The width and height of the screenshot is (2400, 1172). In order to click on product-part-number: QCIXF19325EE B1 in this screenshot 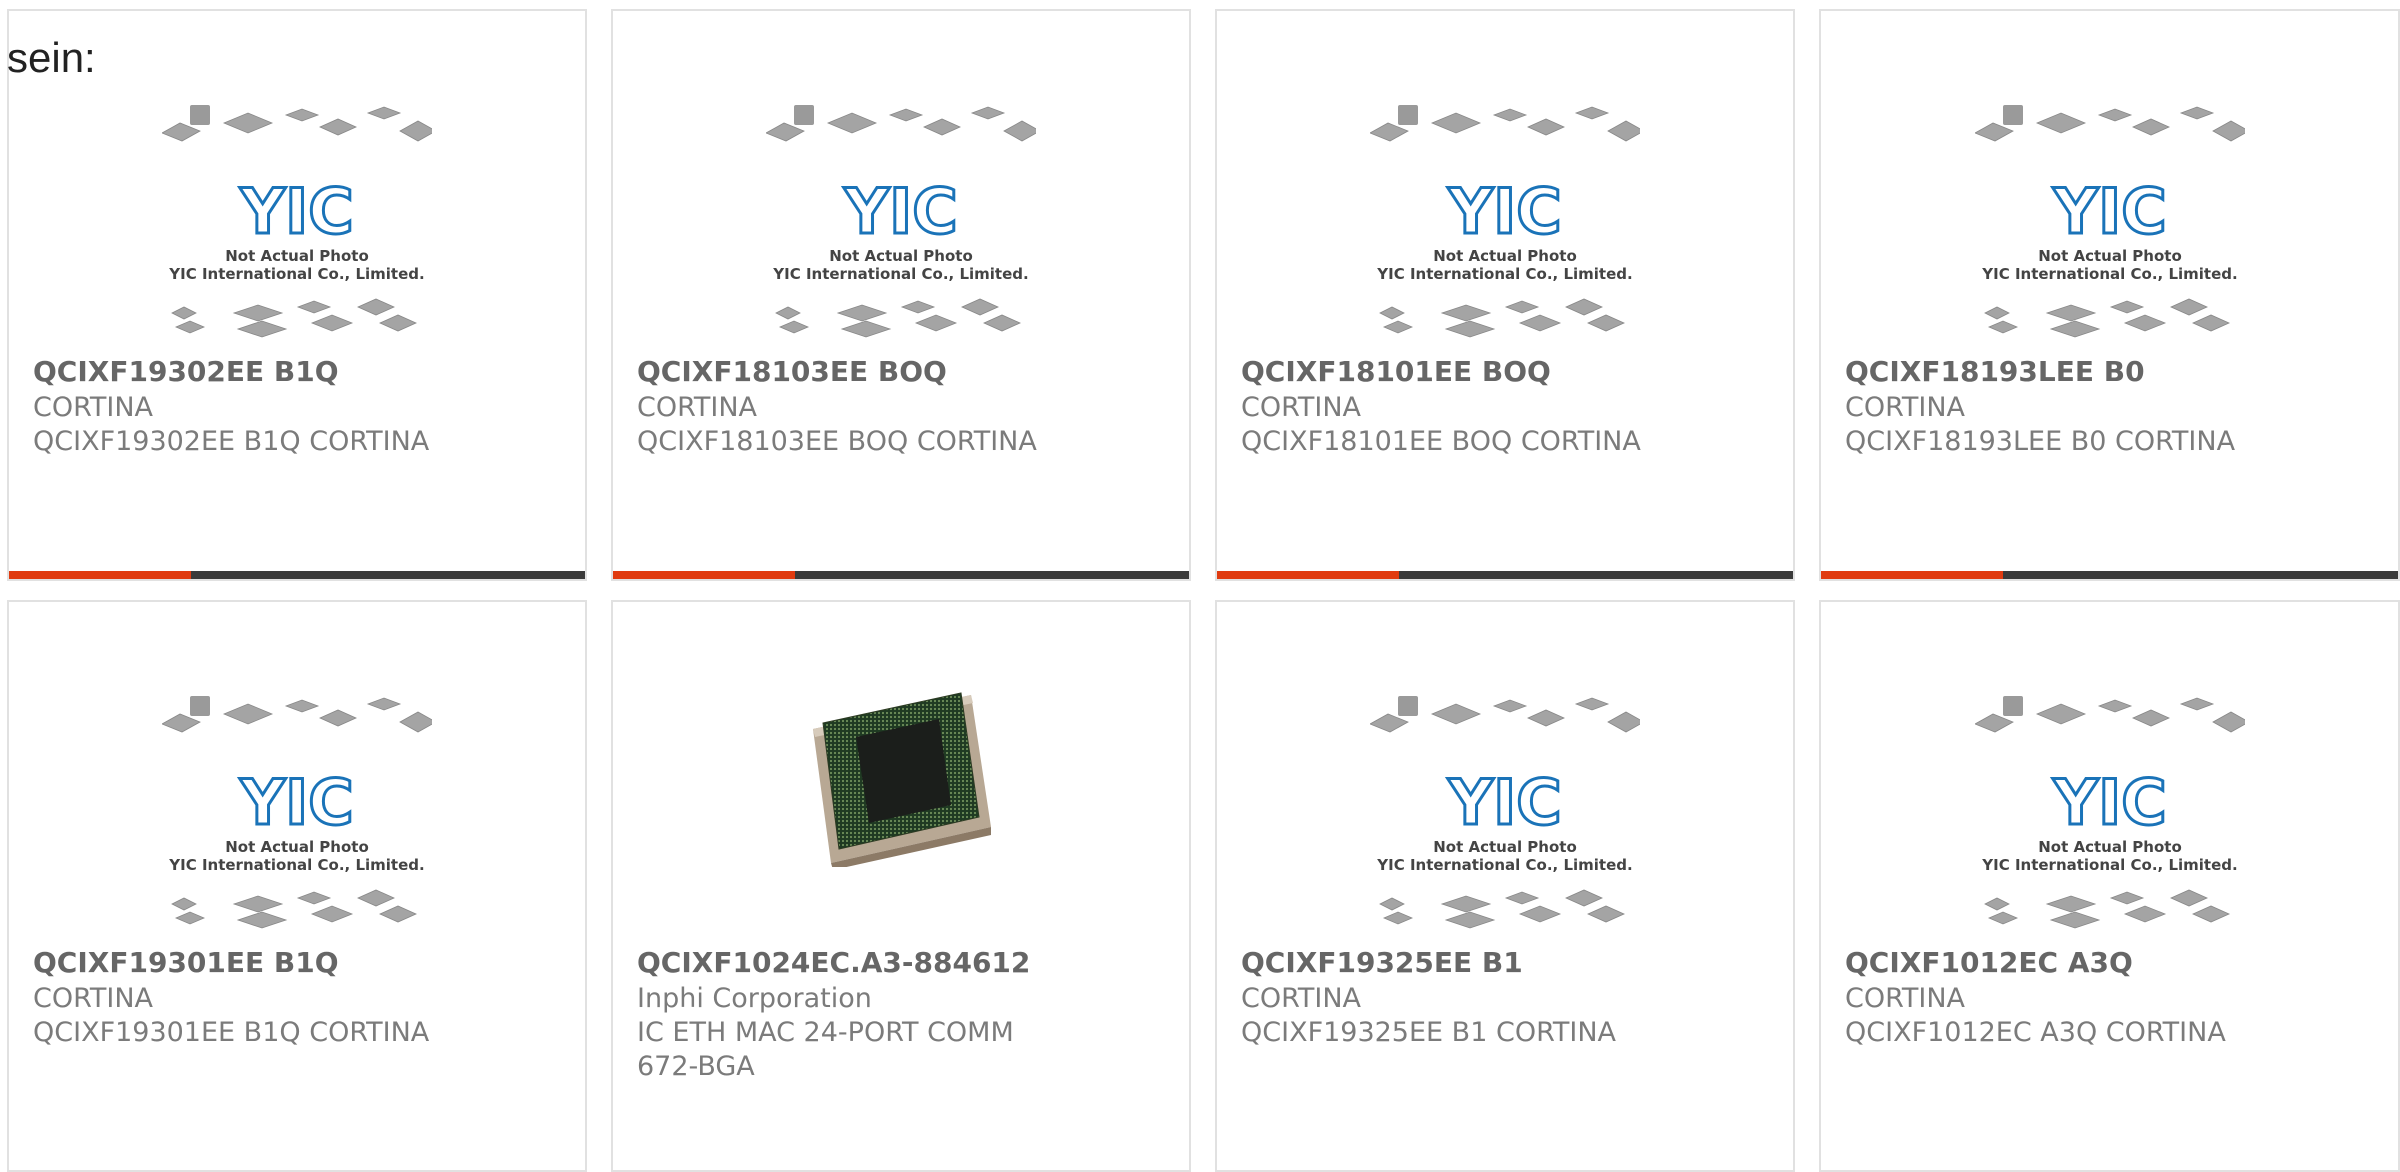, I will do `click(1482, 963)`.